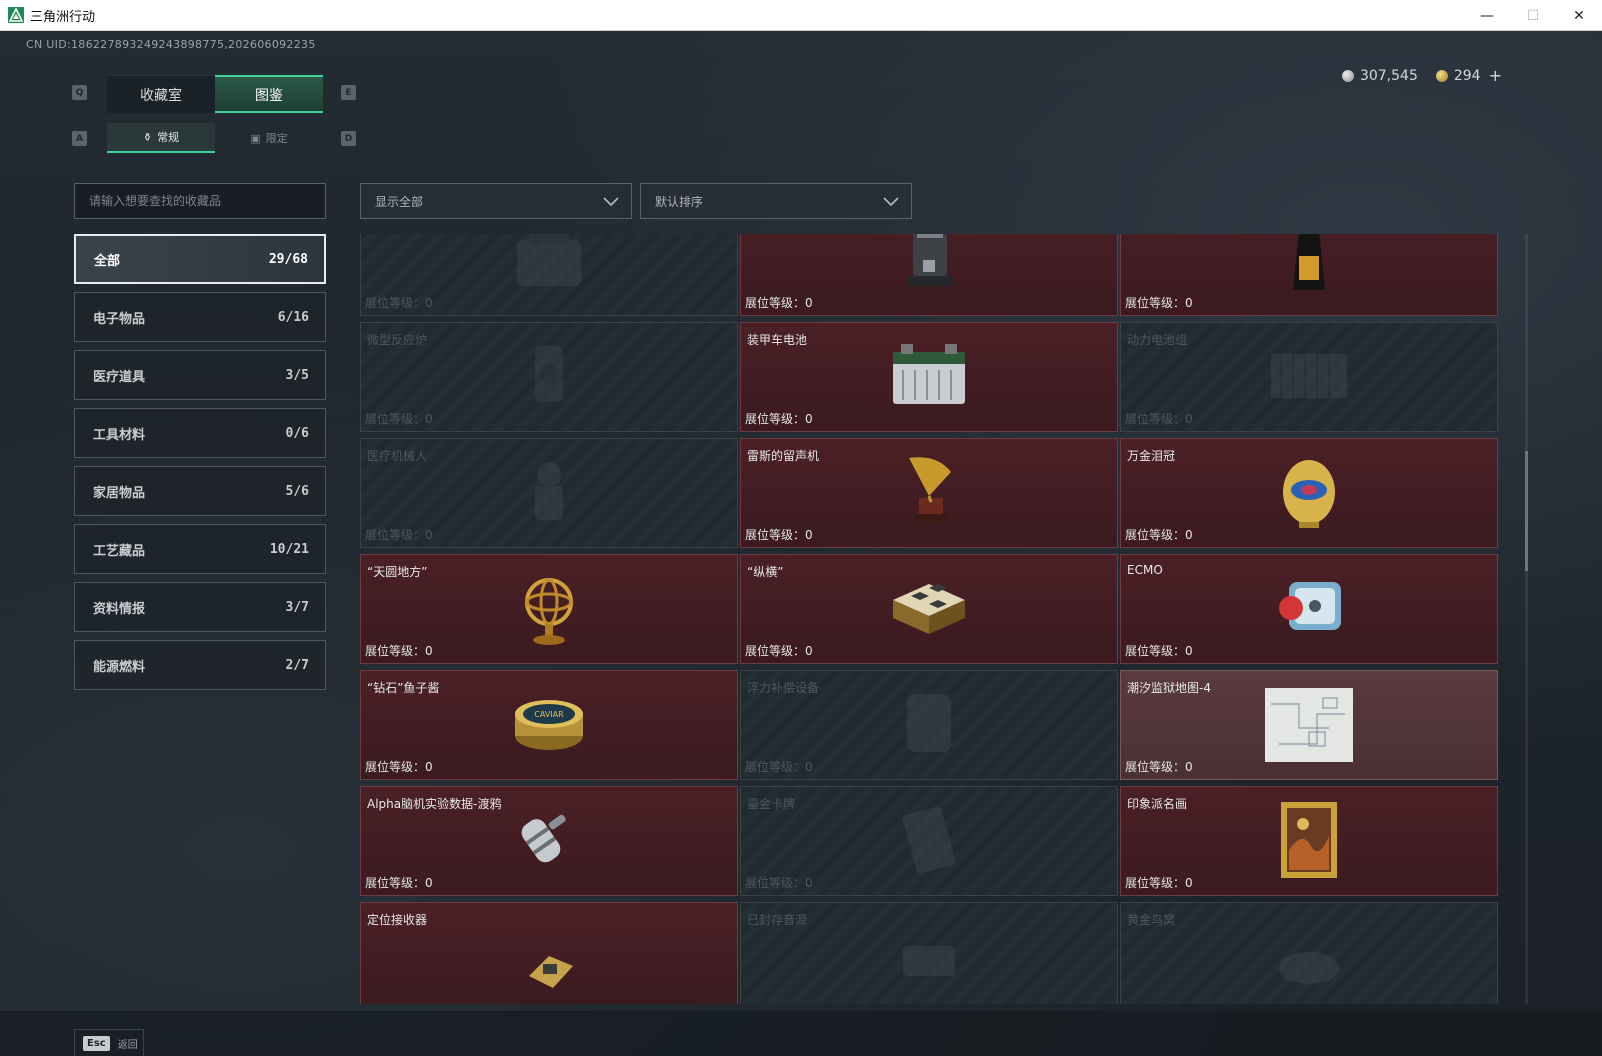 This screenshot has height=1056, width=1602. I want to click on grid-scrollbar-thumb, so click(1526, 511).